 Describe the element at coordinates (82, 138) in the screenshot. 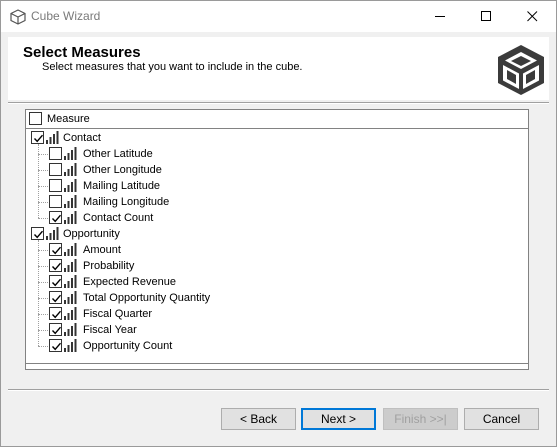

I see `group-label: Contact` at that location.